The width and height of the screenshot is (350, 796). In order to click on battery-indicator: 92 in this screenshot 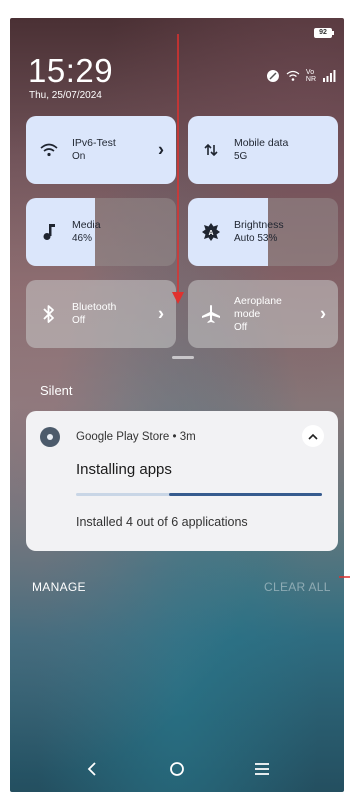, I will do `click(324, 33)`.